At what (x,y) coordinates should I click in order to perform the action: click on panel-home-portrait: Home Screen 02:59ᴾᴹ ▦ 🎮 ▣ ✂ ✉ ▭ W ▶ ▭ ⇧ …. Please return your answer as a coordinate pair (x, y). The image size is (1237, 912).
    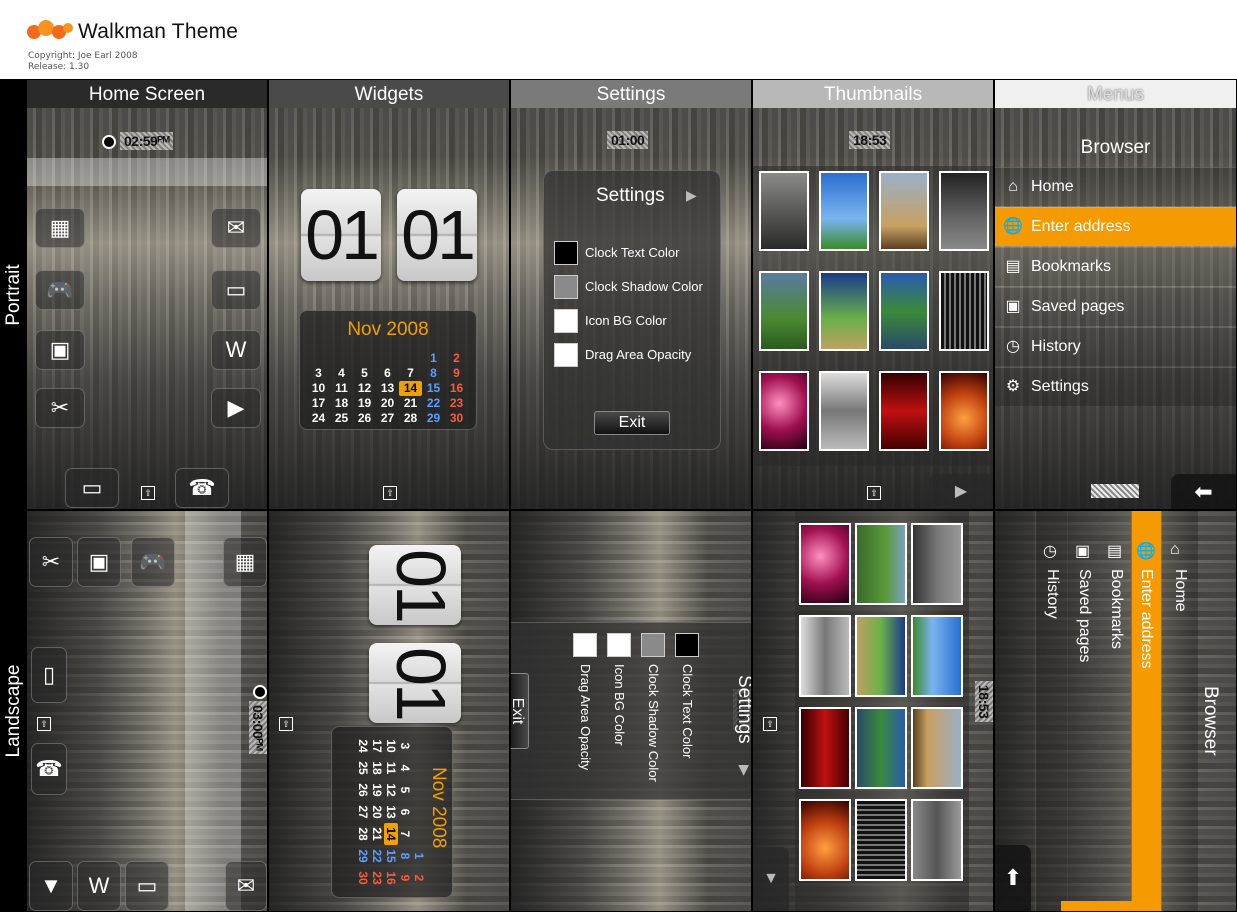
    Looking at the image, I should click on (147, 294).